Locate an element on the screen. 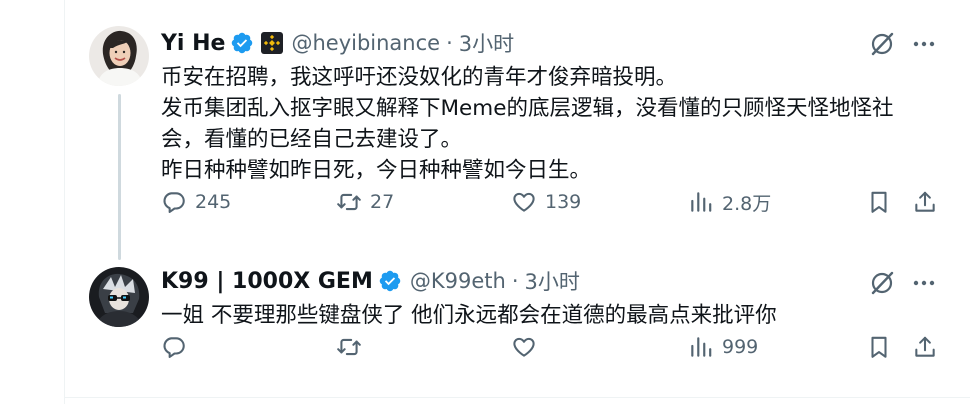 This screenshot has height=404, width=970. views-count: 999 is located at coordinates (740, 347).